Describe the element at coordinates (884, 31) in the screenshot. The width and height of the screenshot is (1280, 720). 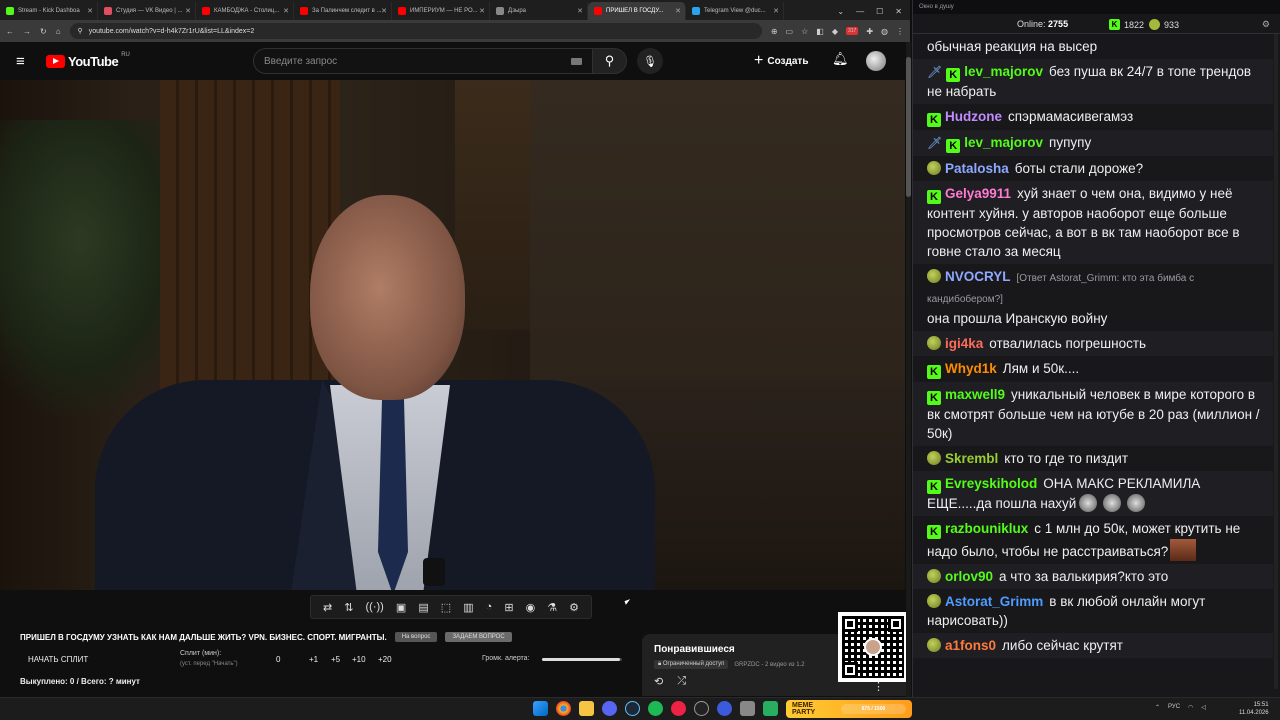
I see `profile-icon: ◍` at that location.